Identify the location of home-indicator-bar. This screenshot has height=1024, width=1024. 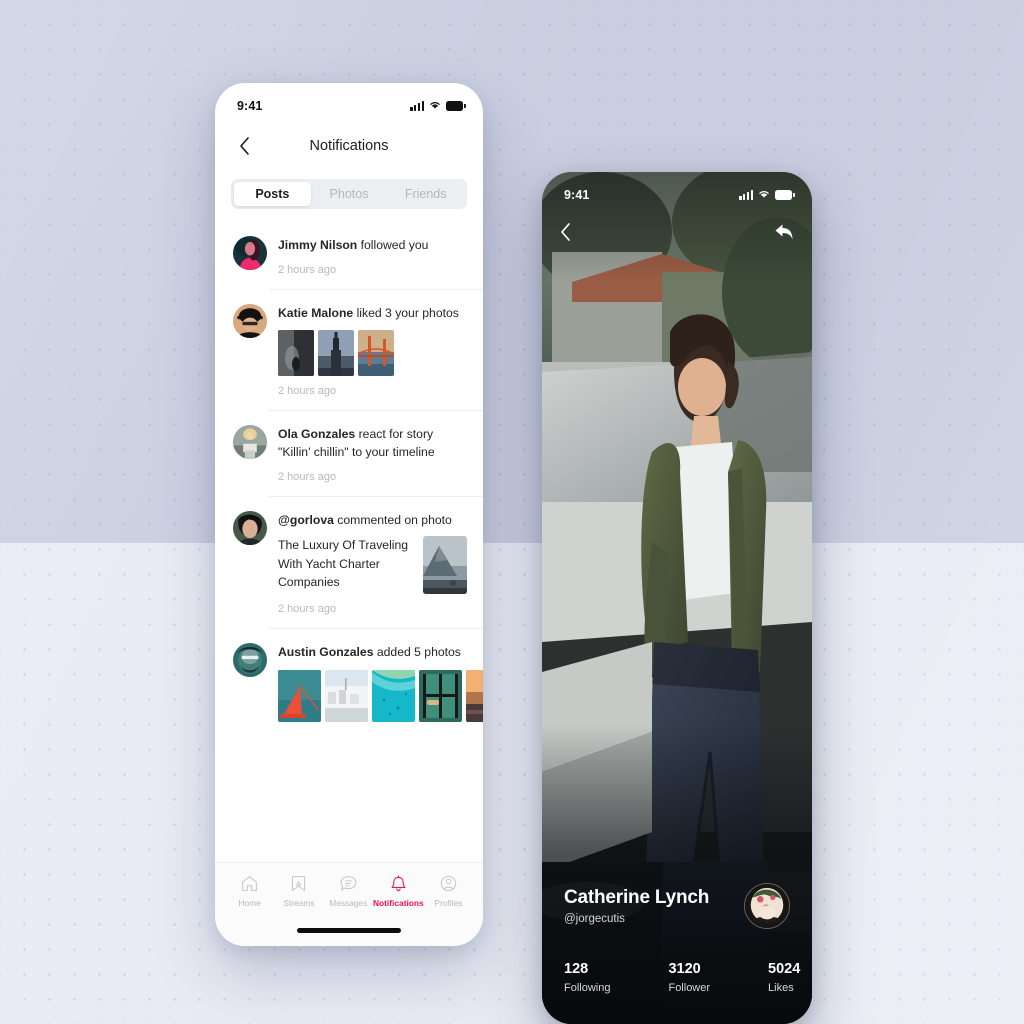
(349, 930).